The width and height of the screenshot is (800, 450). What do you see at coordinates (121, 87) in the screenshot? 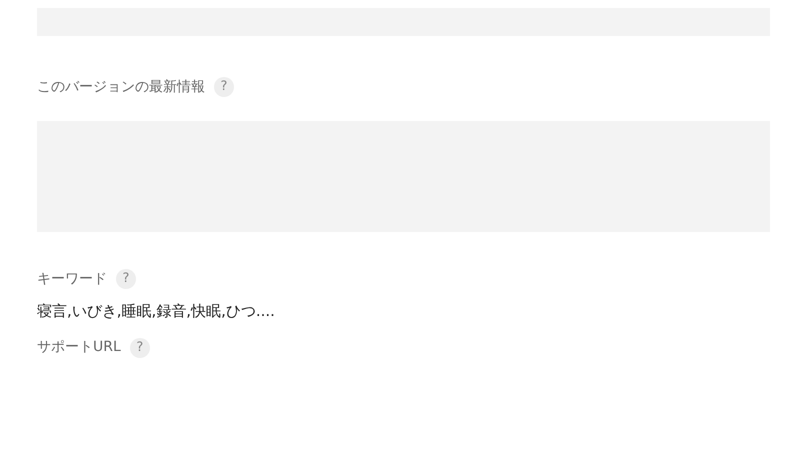
I see `field-label: このバージョンの最新情報` at bounding box center [121, 87].